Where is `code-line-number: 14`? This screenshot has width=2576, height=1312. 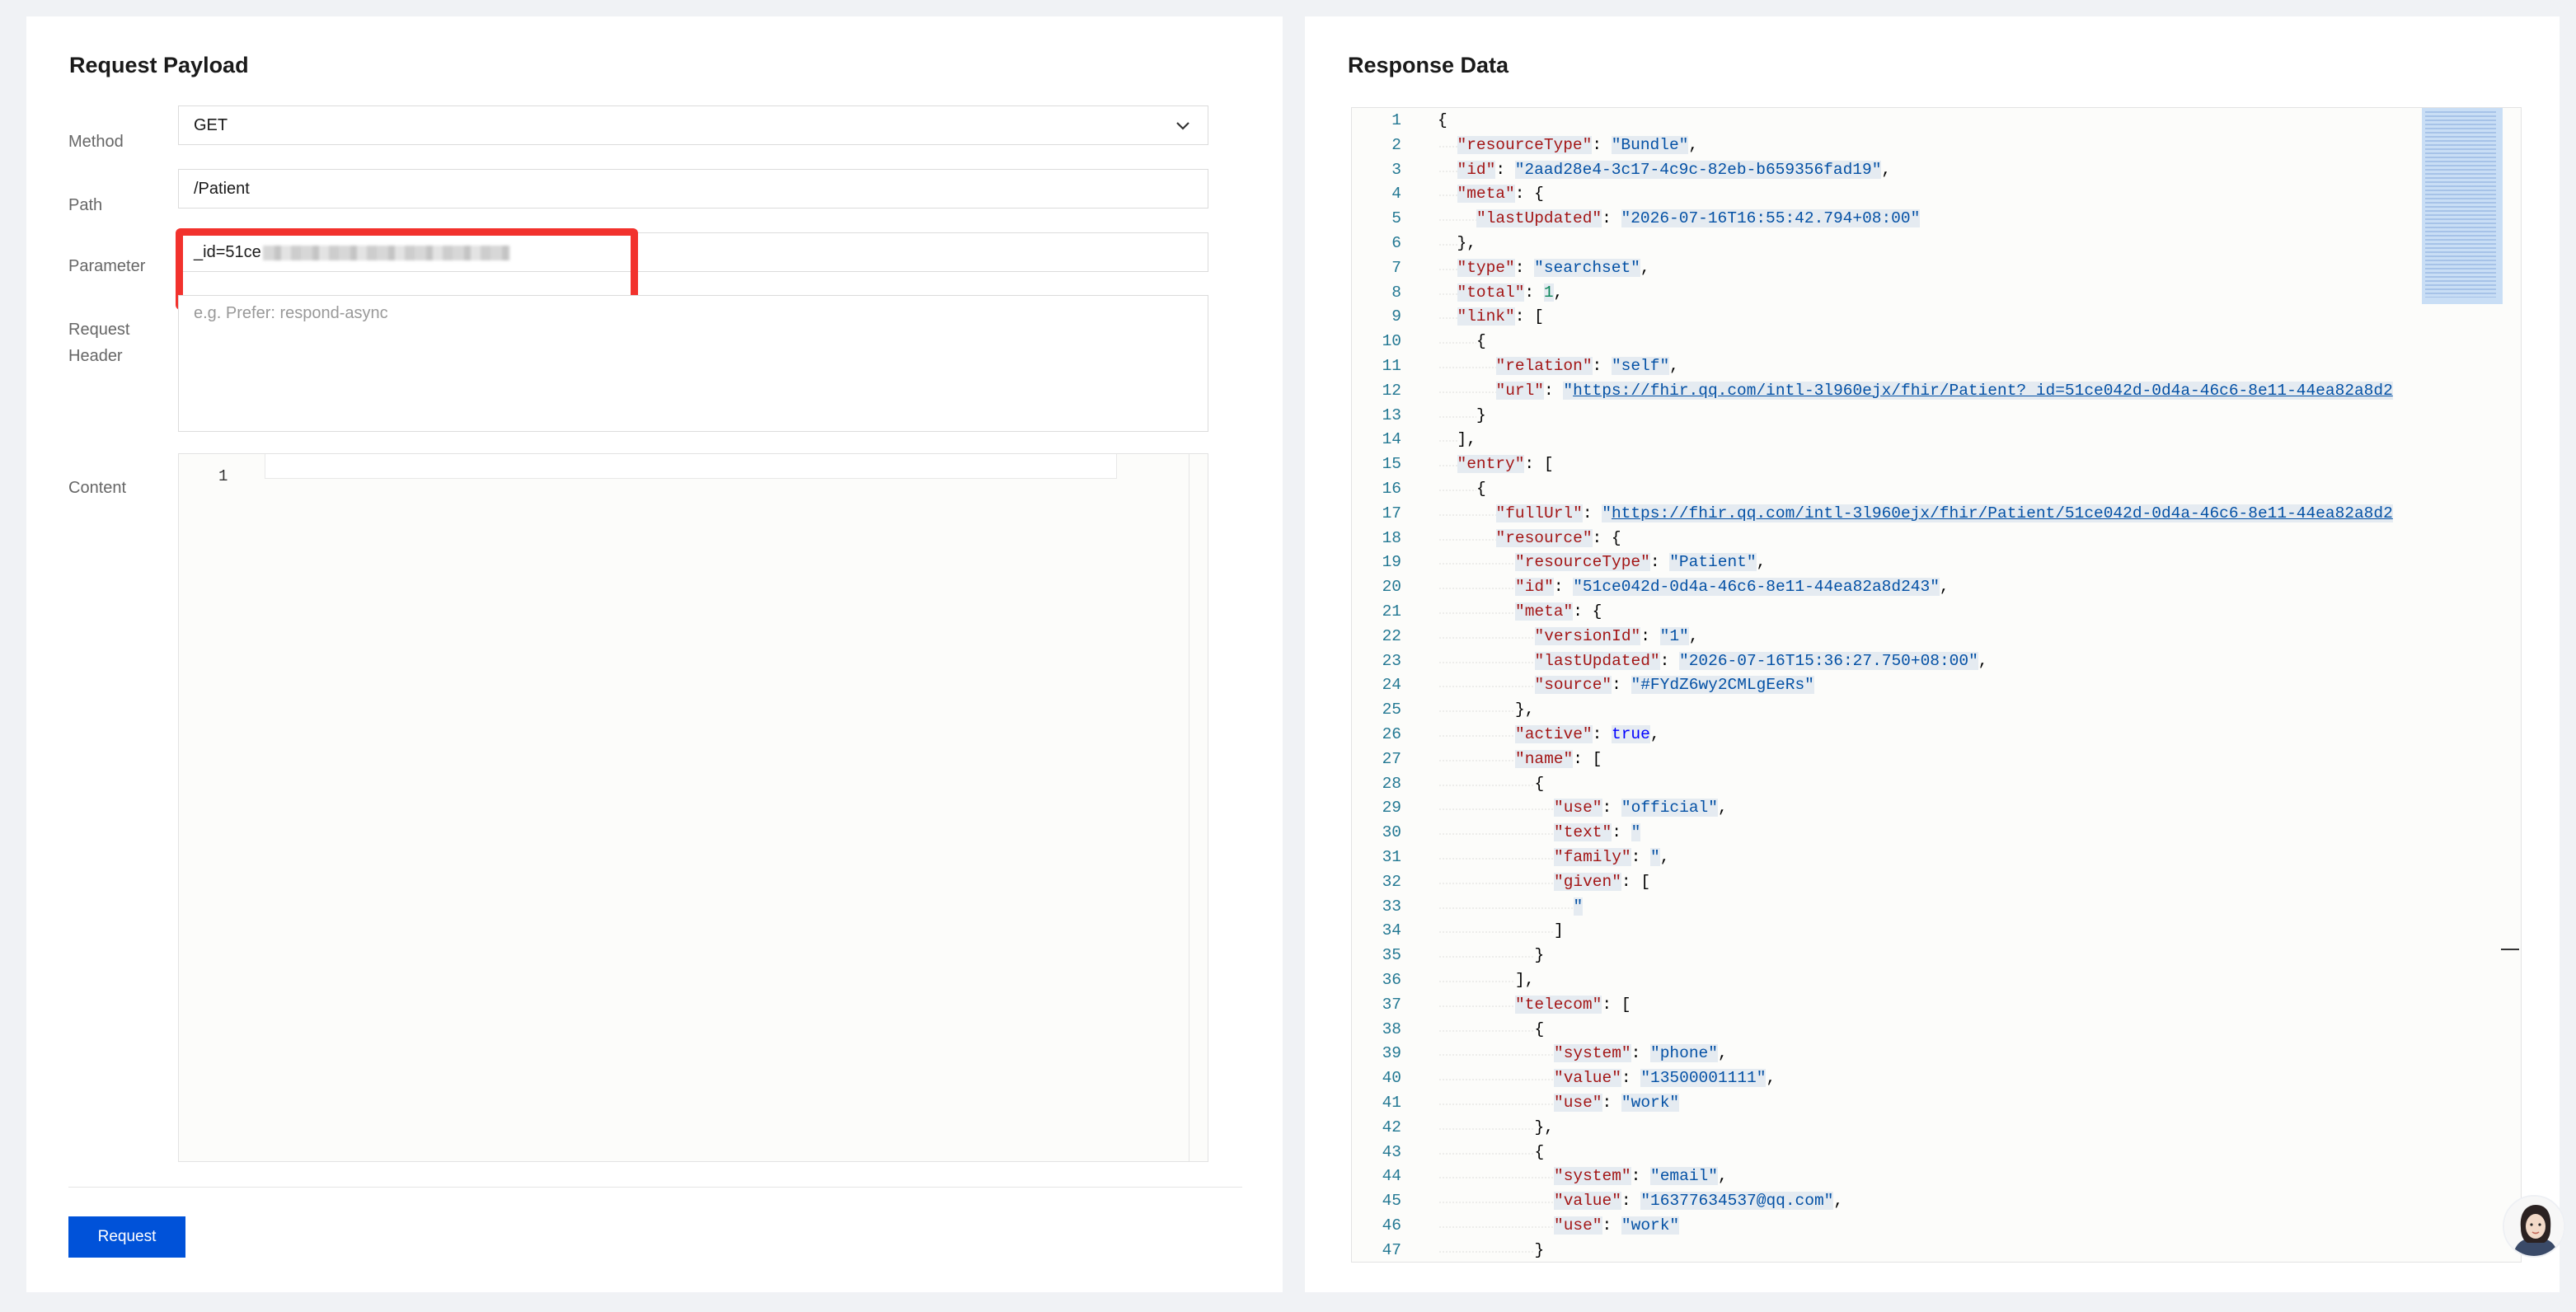 code-line-number: 14 is located at coordinates (1392, 439).